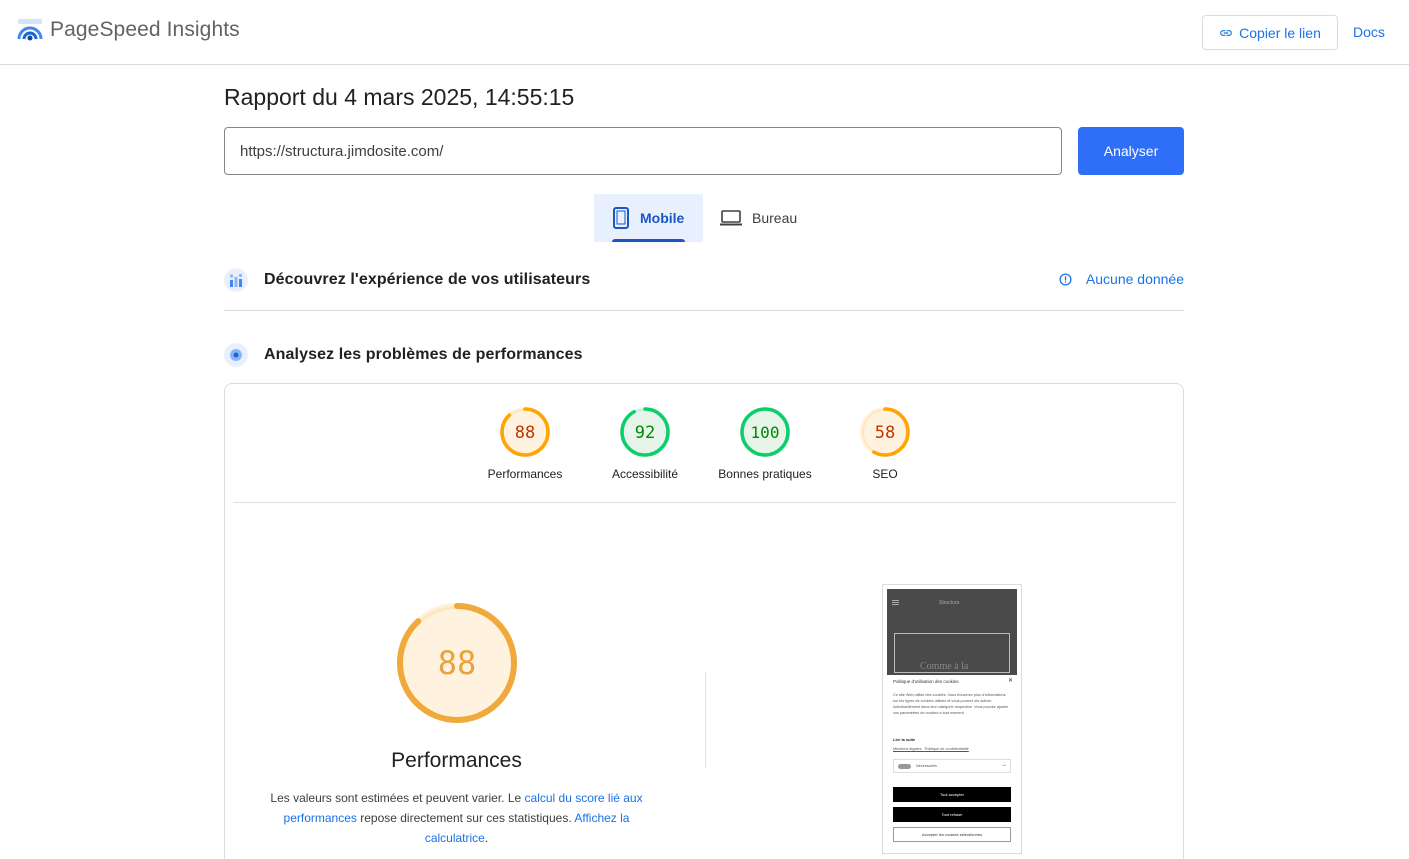  I want to click on cookie-link-privacy: Politique de confidentialité, so click(946, 749).